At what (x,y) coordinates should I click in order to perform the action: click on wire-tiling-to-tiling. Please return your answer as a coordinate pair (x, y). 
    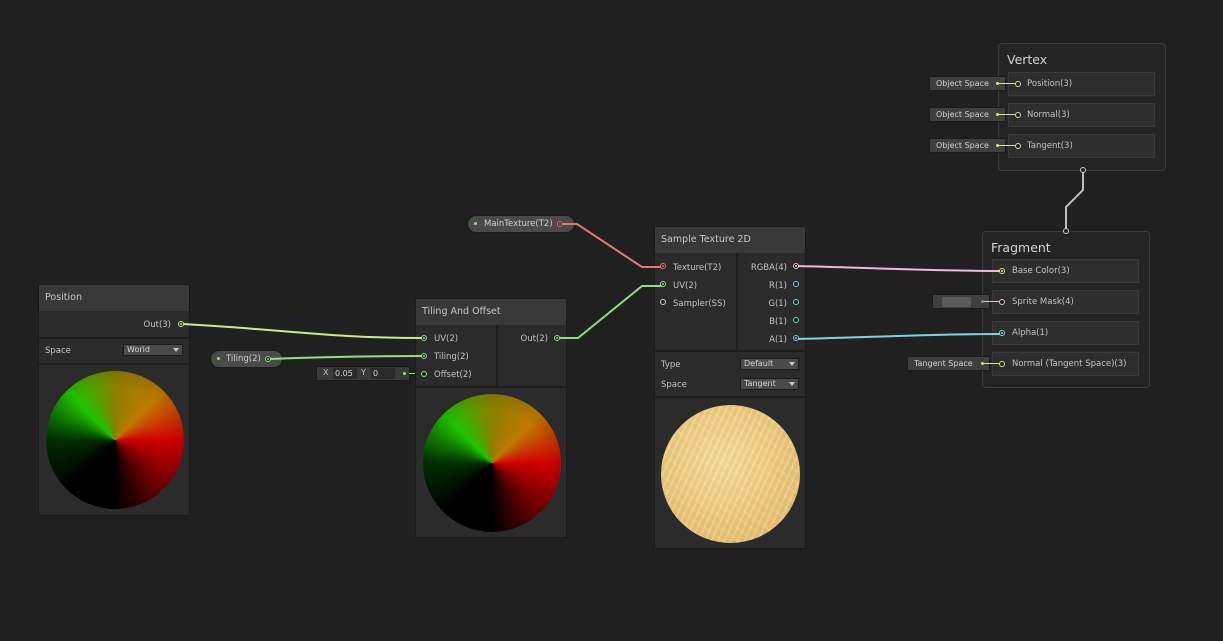
    Looking at the image, I should click on (345, 357).